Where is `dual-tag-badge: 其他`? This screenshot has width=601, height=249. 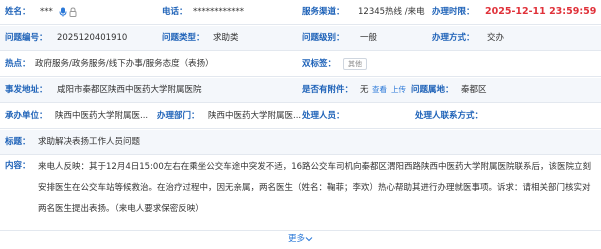 dual-tag-badge: 其他 is located at coordinates (355, 63).